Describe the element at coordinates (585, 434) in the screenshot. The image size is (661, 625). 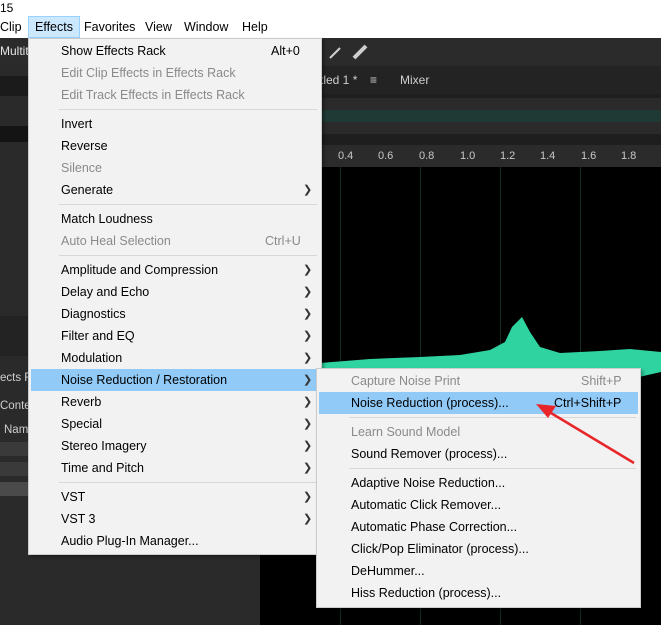
I see `annotation-arrow-icon` at that location.